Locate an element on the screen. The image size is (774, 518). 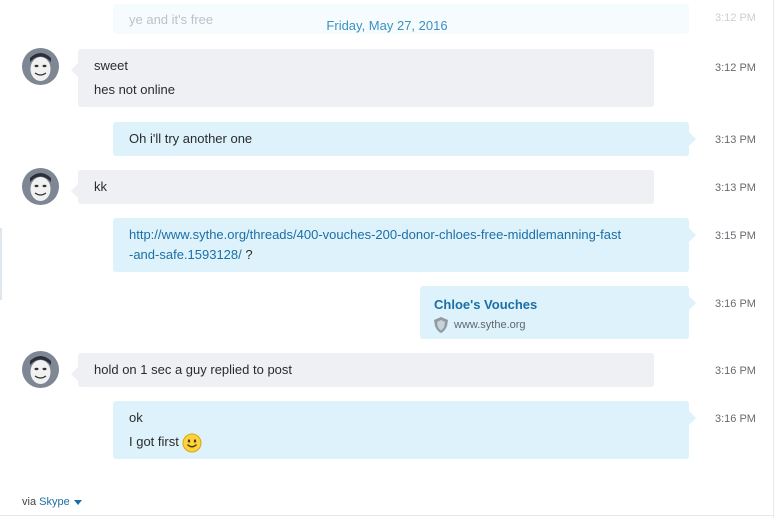
message-text: I got first is located at coordinates (154, 441).